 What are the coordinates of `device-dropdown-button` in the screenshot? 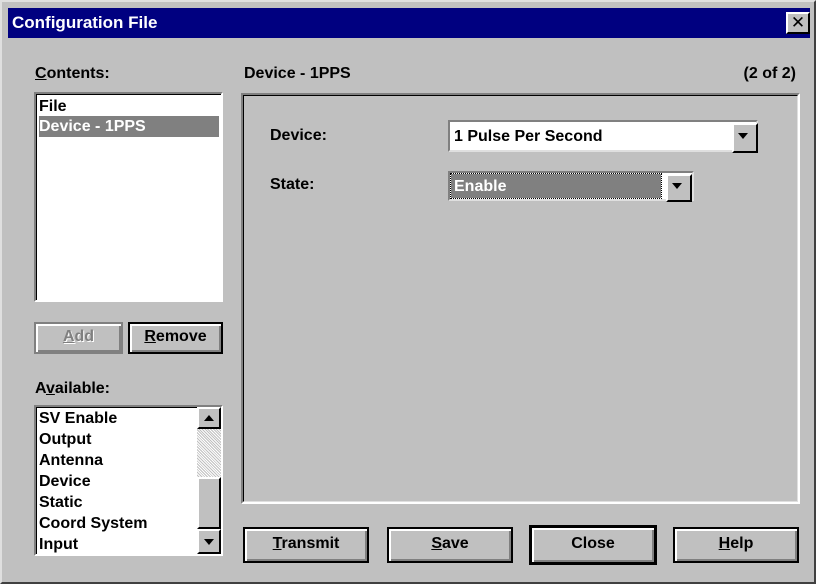 It's located at (745, 138).